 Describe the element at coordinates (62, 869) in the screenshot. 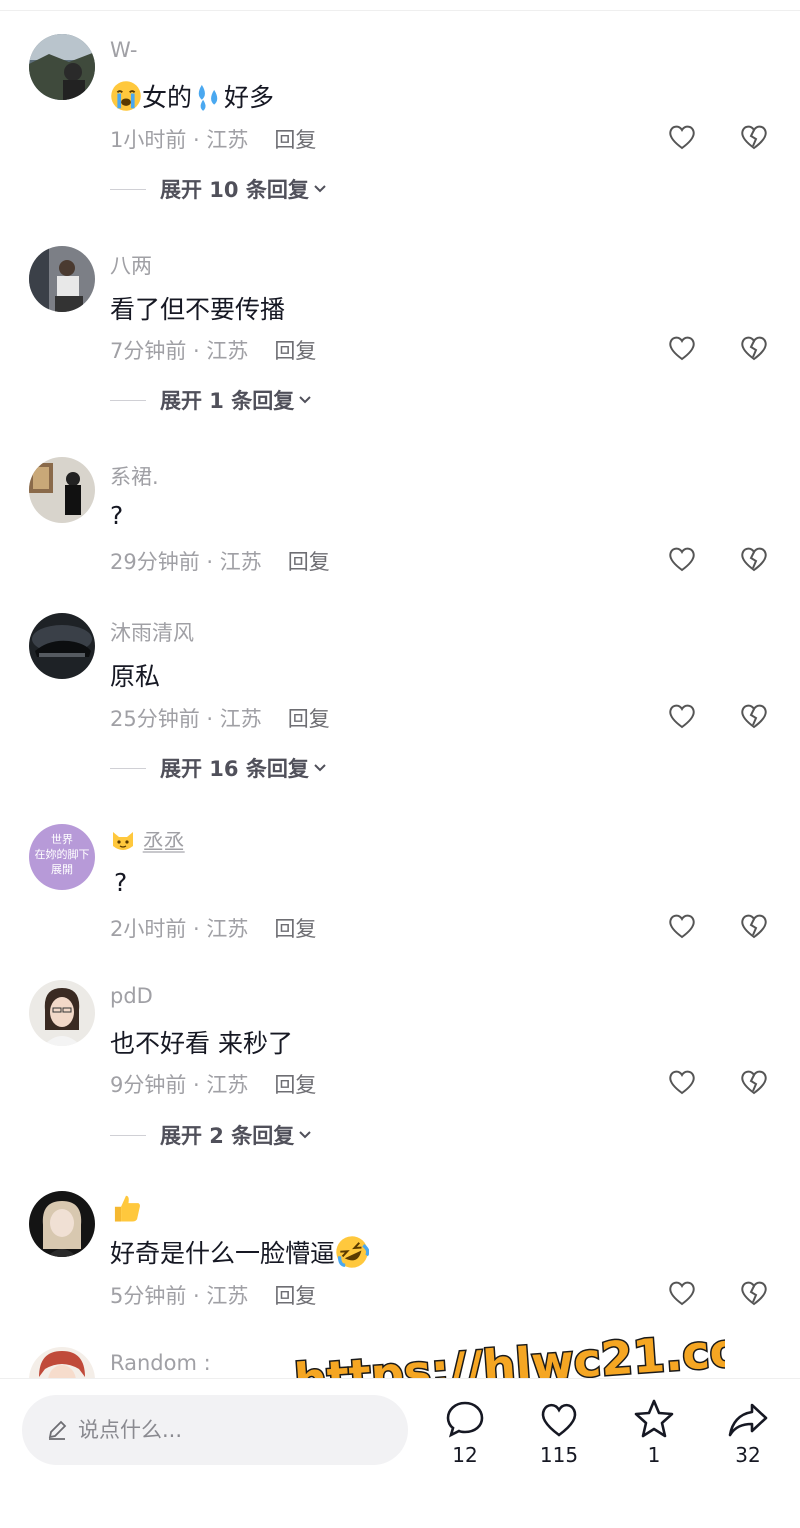

I see `avatar-caption-line: 展開` at that location.